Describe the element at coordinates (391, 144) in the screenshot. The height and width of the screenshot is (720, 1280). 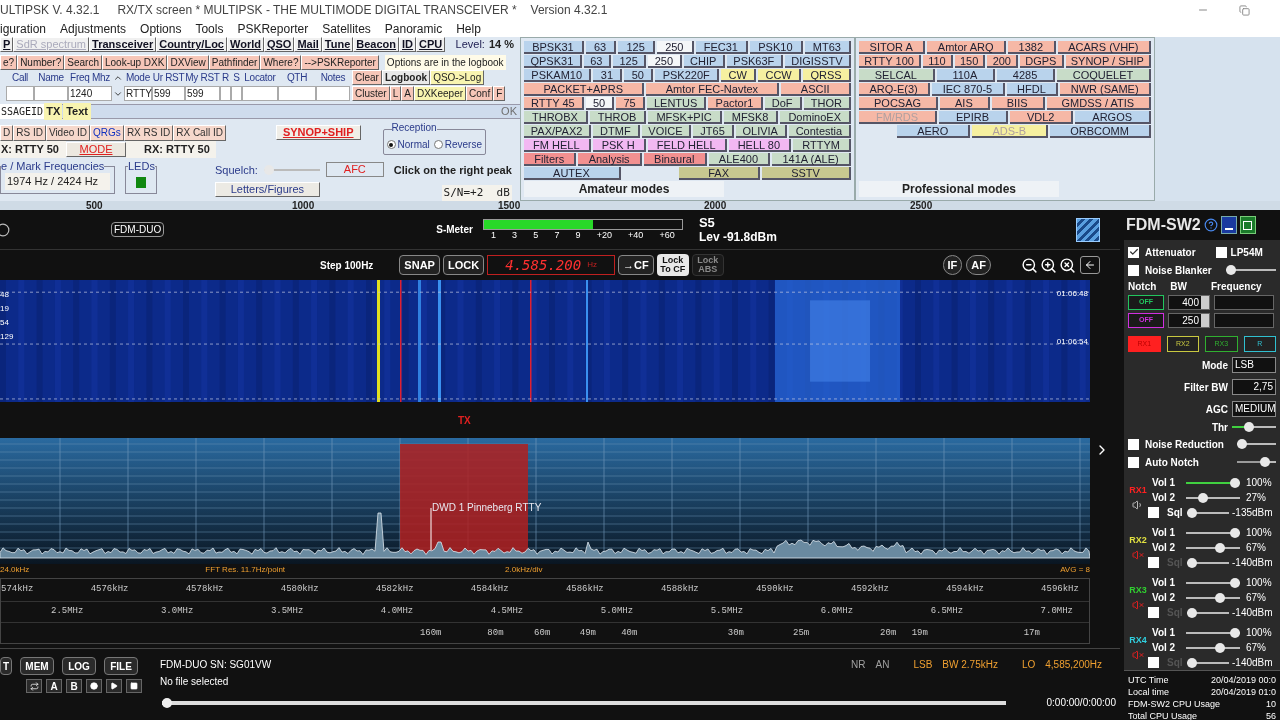
I see `radio-button` at that location.